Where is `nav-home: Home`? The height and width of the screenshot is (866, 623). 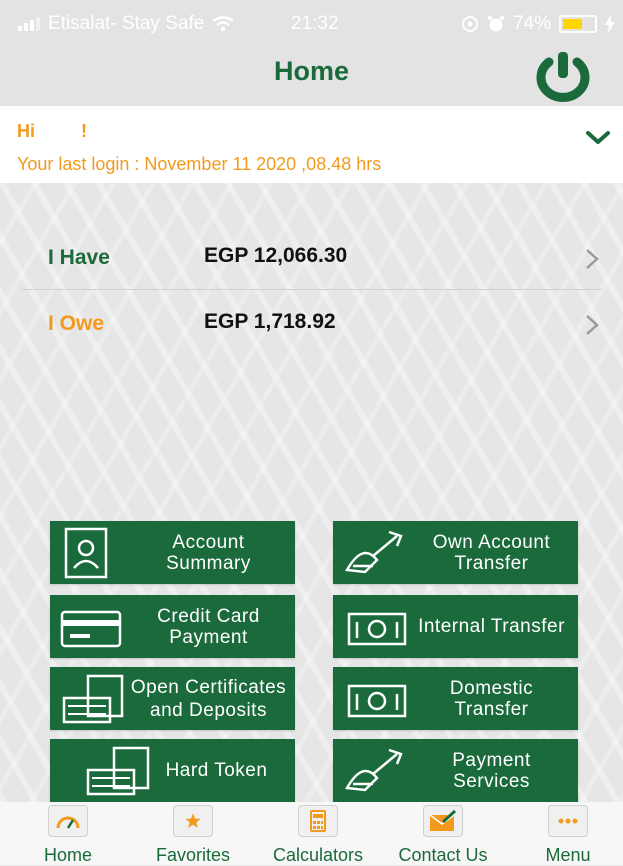 nav-home: Home is located at coordinates (68, 833).